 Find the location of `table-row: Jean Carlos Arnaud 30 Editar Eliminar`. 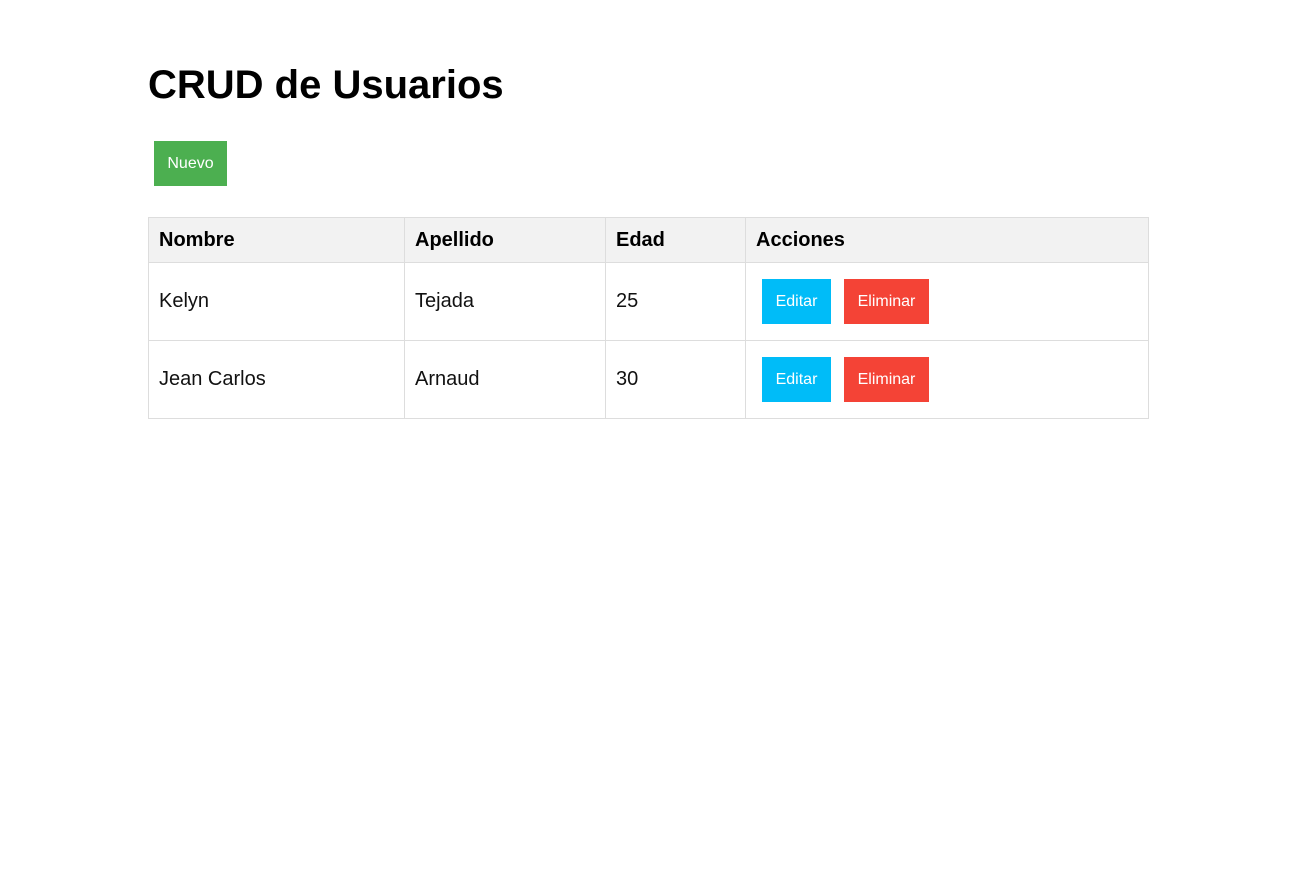

table-row: Jean Carlos Arnaud 30 Editar Eliminar is located at coordinates (648, 379).